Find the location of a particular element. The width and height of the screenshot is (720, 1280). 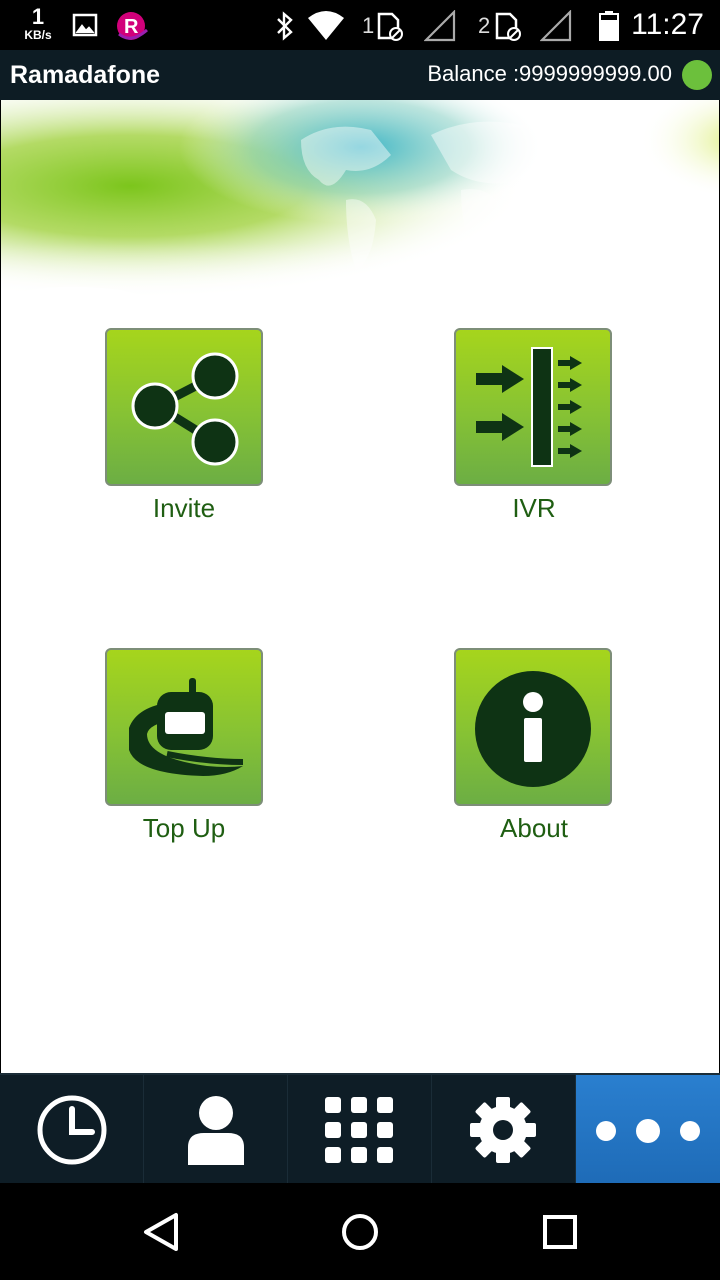

recents-icon is located at coordinates (560, 1232).